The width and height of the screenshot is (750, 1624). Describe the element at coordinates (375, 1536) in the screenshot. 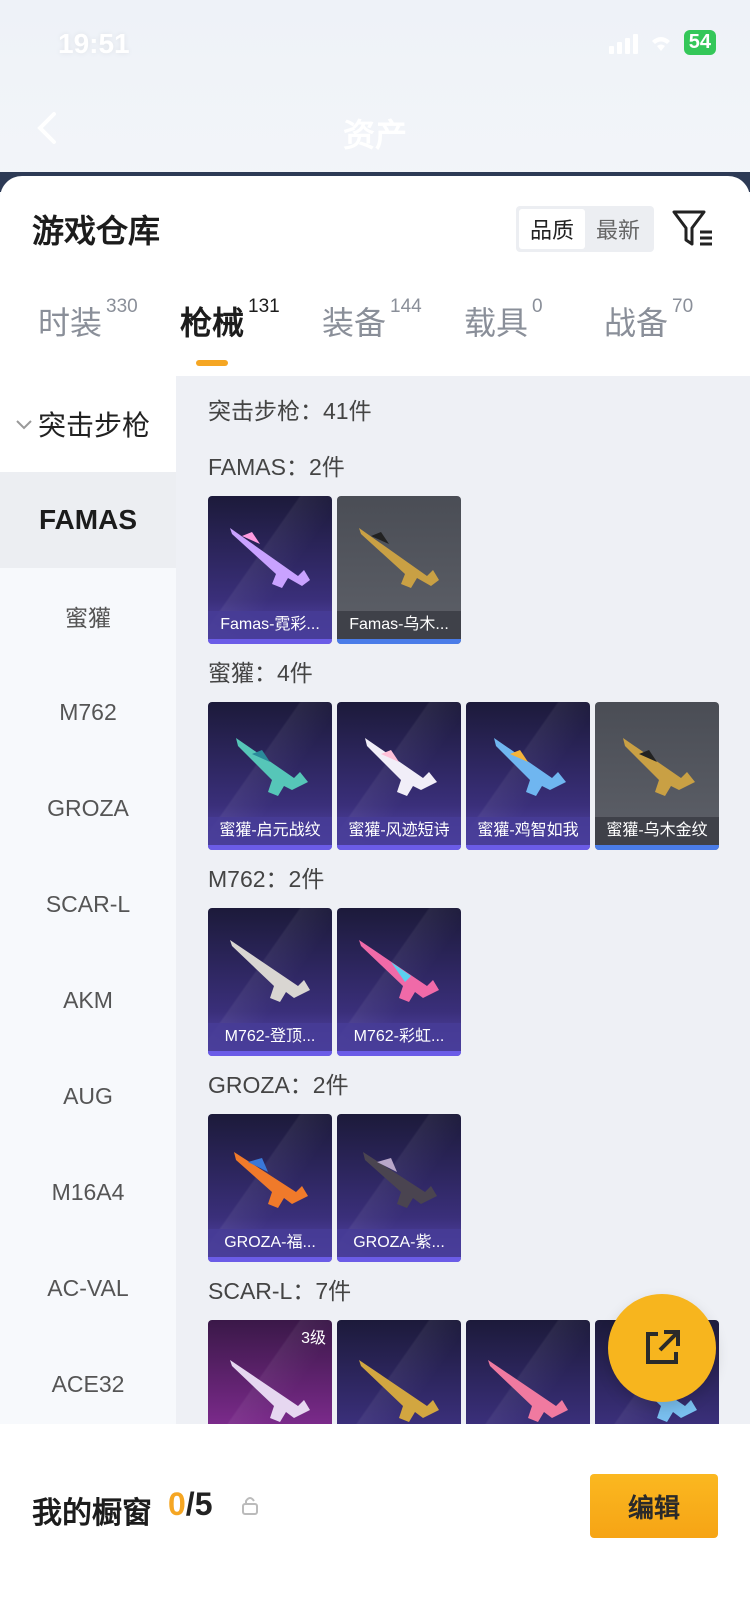

I see `showcase-bar: 我的橱窗 0/5 编辑` at that location.